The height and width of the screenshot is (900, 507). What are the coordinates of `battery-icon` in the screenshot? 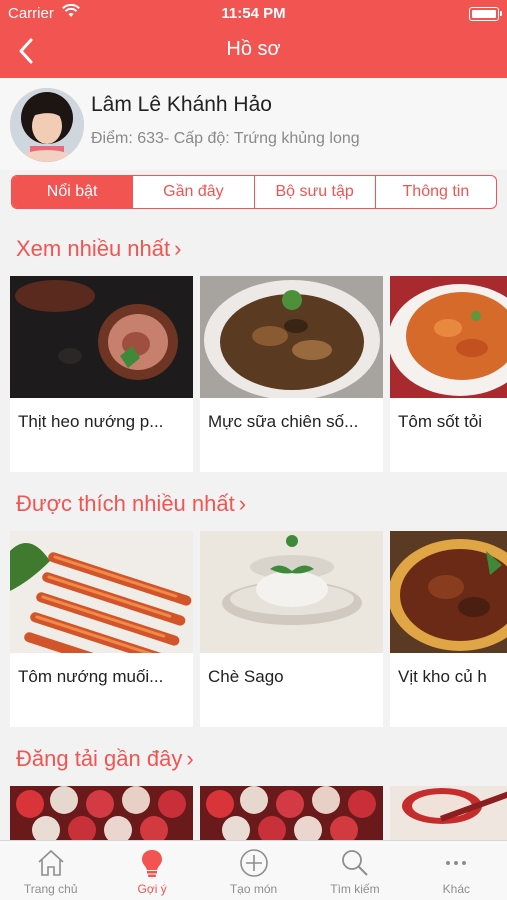 It's located at (485, 14).